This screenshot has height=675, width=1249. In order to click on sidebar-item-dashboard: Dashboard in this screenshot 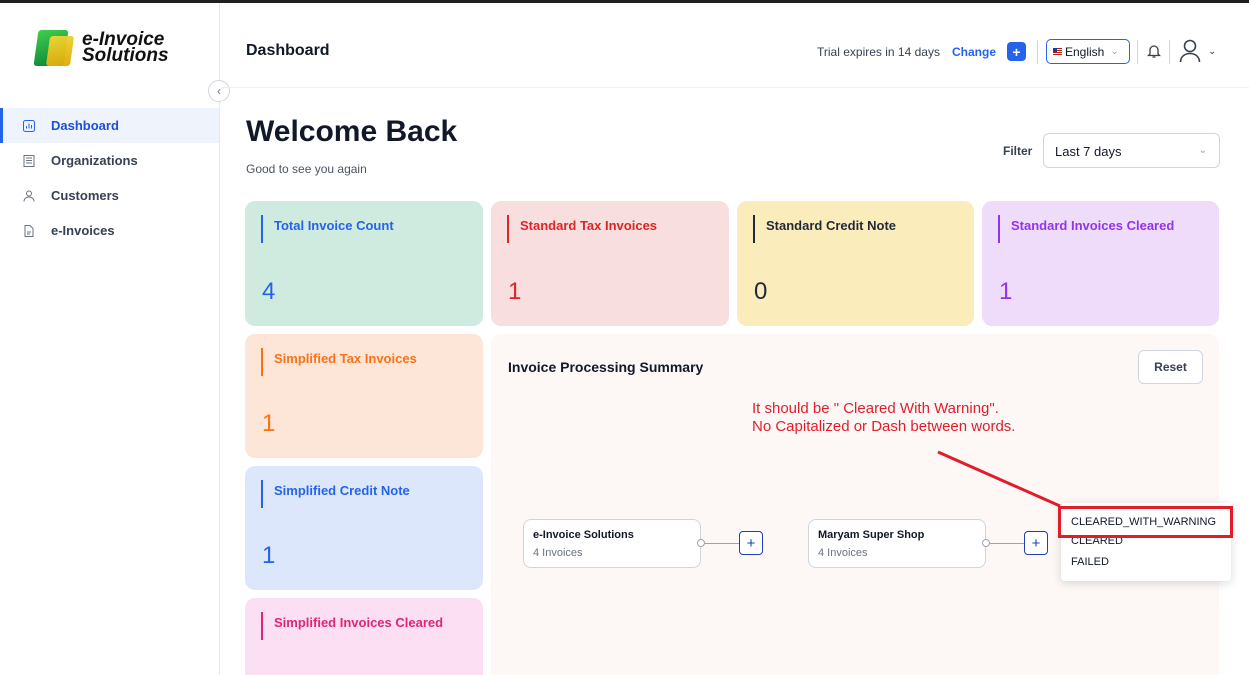, I will do `click(109, 125)`.